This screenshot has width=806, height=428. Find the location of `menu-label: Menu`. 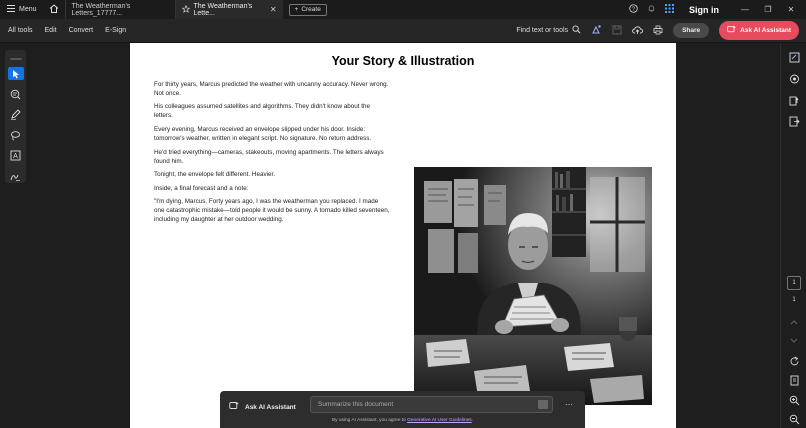

menu-label: Menu is located at coordinates (28, 9).